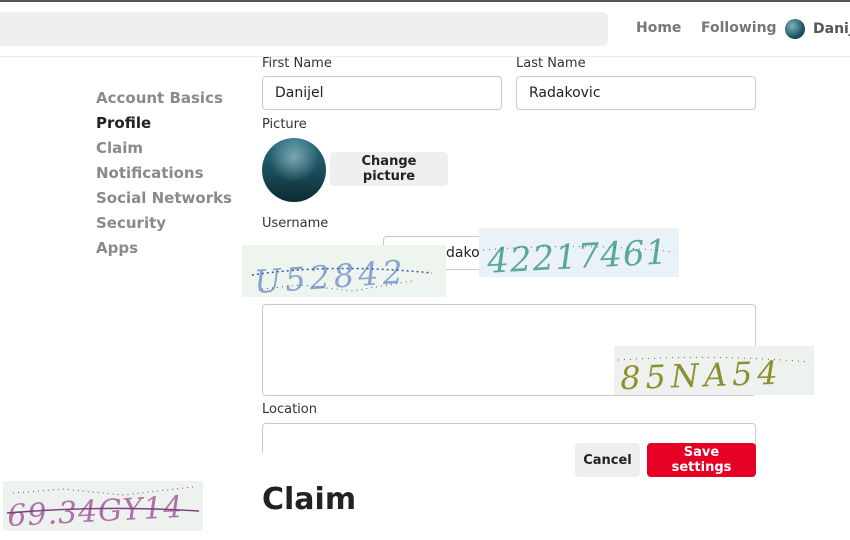  I want to click on last-name-label: Last Name, so click(551, 63).